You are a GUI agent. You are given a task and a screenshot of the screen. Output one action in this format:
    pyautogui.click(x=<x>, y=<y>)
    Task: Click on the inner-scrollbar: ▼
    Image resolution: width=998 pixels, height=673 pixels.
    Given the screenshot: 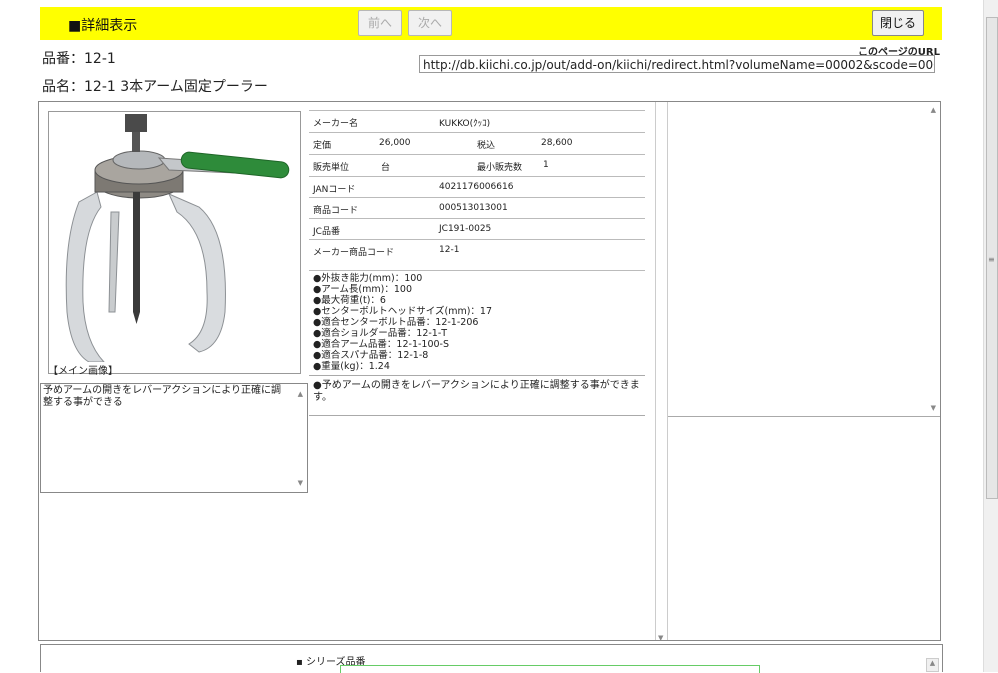 What is the action you would take?
    pyautogui.click(x=661, y=372)
    